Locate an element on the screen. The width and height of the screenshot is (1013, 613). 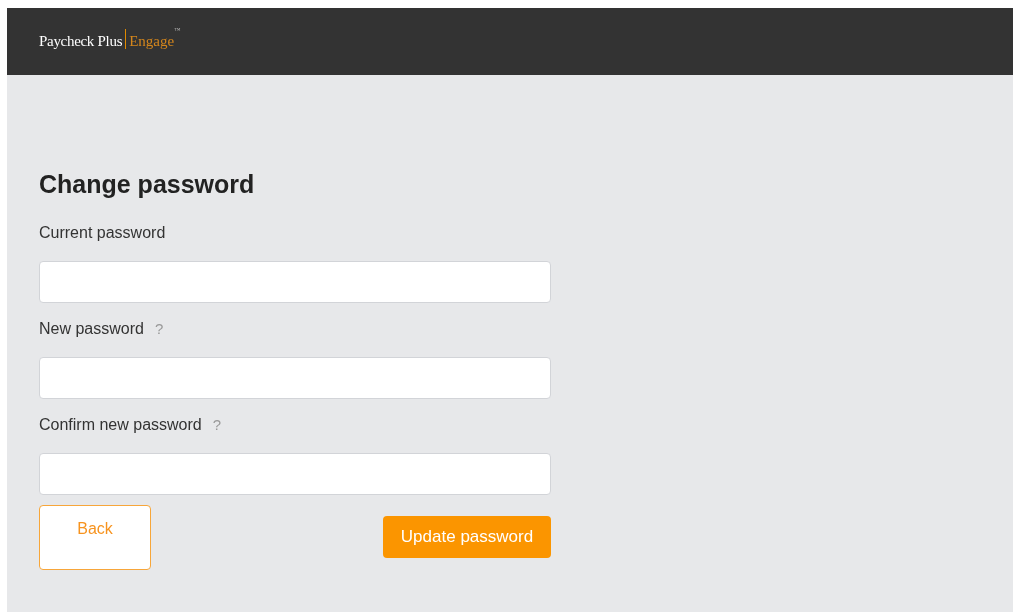
product-name: Engage is located at coordinates (152, 42).